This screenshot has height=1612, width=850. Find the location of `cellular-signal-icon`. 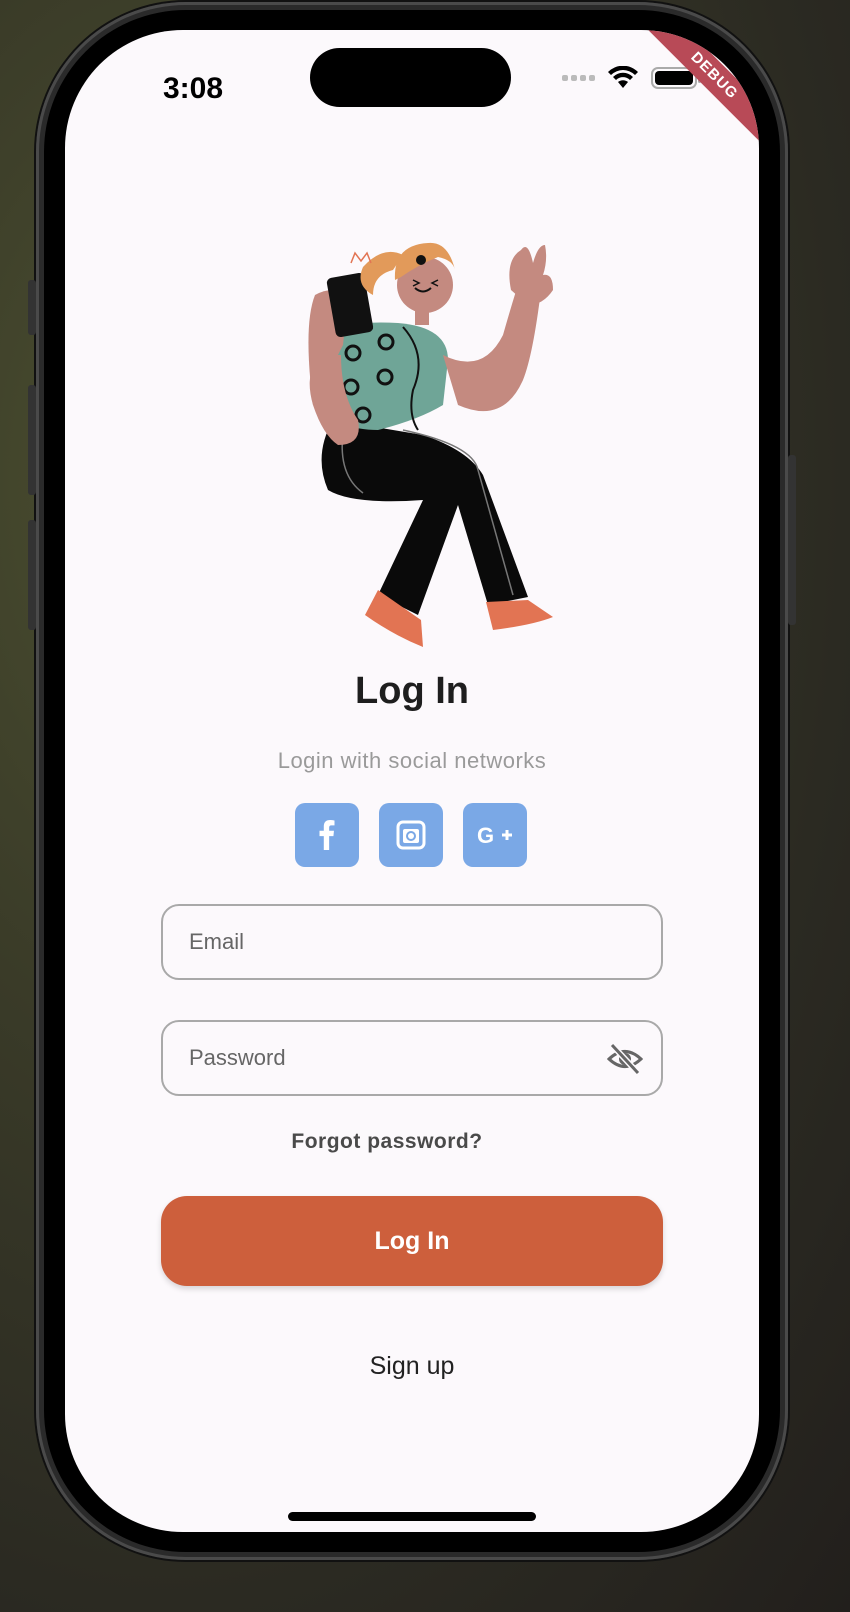

cellular-signal-icon is located at coordinates (578, 78).